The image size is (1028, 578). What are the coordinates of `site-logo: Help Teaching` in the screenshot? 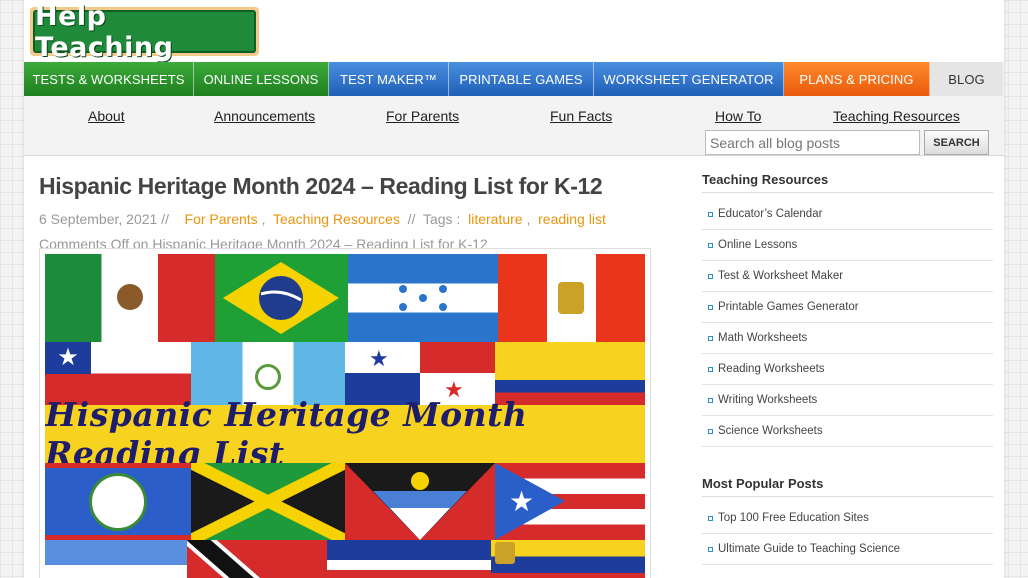 It's located at (144, 32).